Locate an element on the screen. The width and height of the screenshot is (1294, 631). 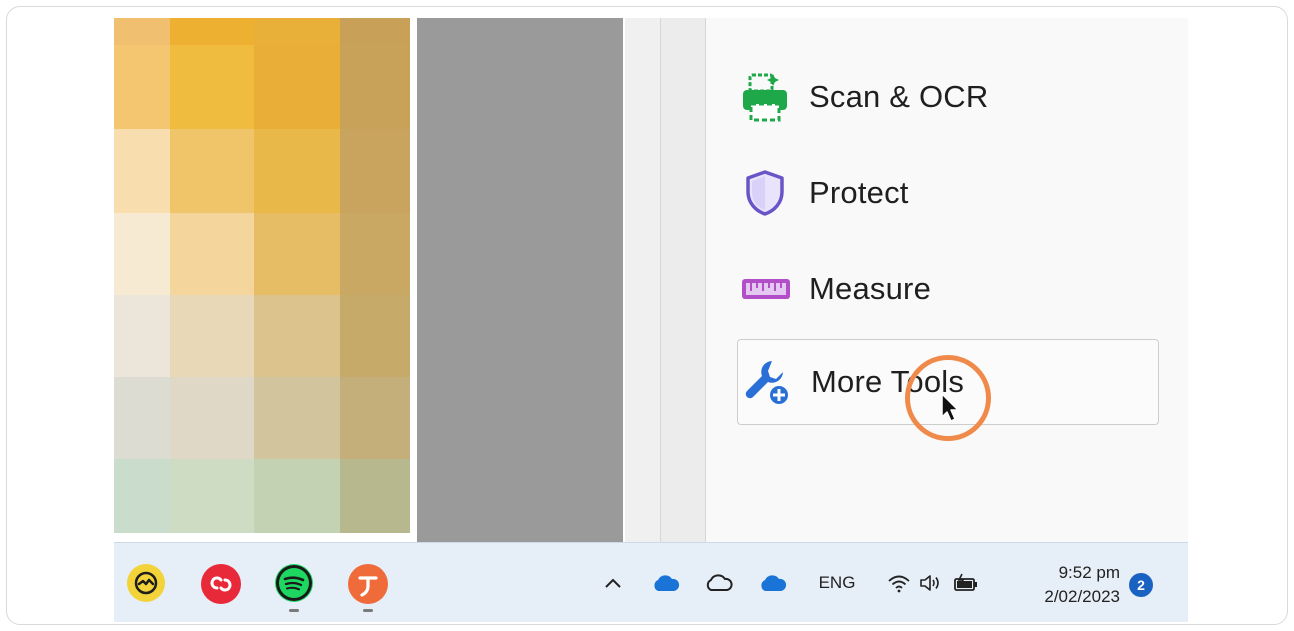
tool-scan-ocr: Scan & OCR is located at coordinates (946, 97).